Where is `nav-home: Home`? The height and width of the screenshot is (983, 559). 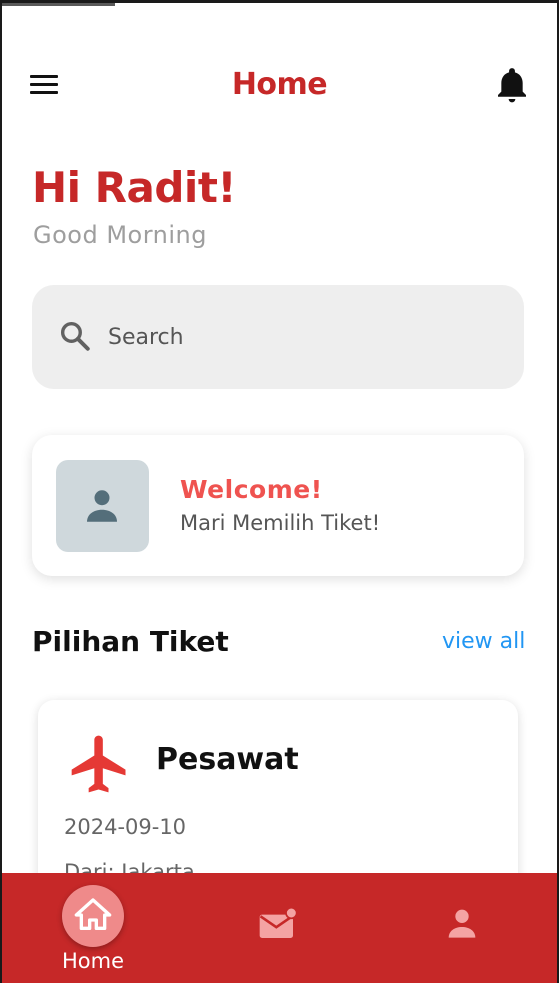
nav-home: Home is located at coordinates (93, 928).